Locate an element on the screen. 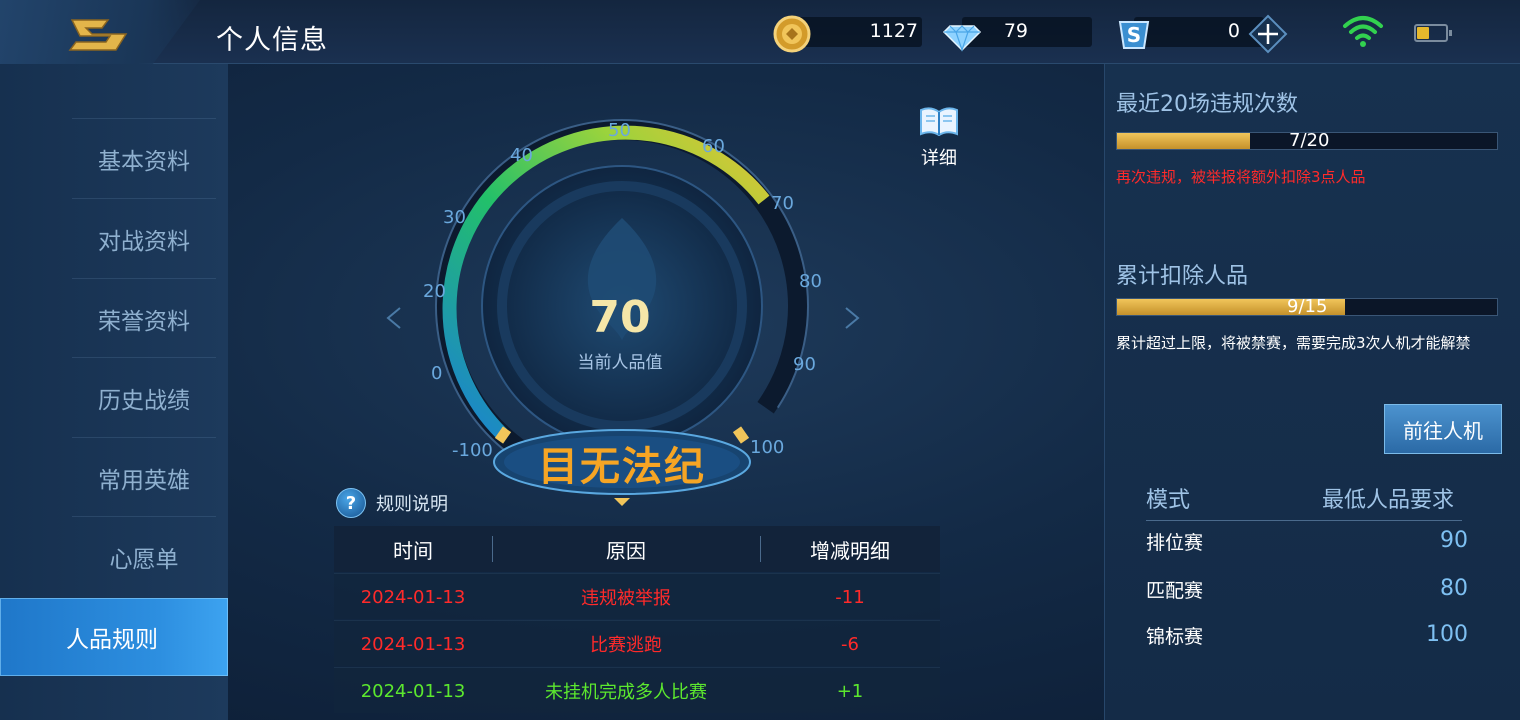  gauge-tick: 70 is located at coordinates (782, 203).